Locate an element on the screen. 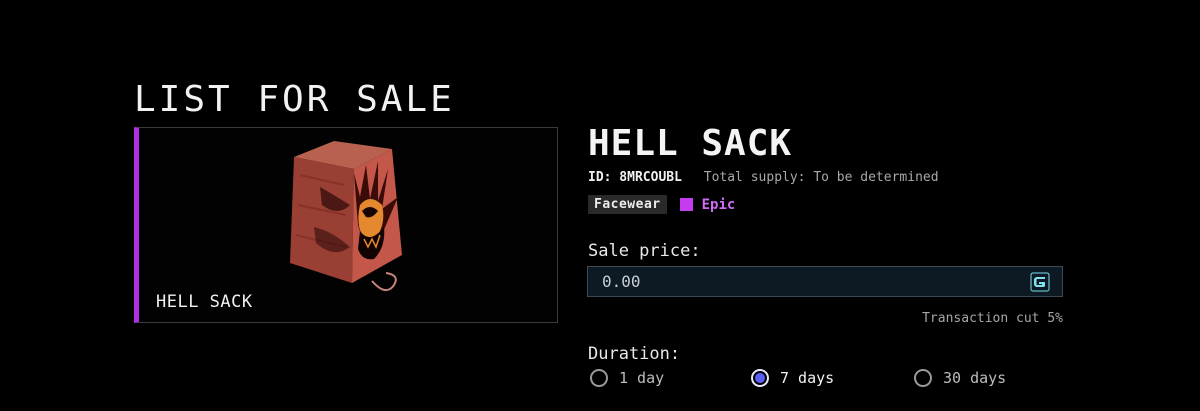 This screenshot has width=1200, height=411. total-supply: Total supply: To be determined is located at coordinates (821, 177).